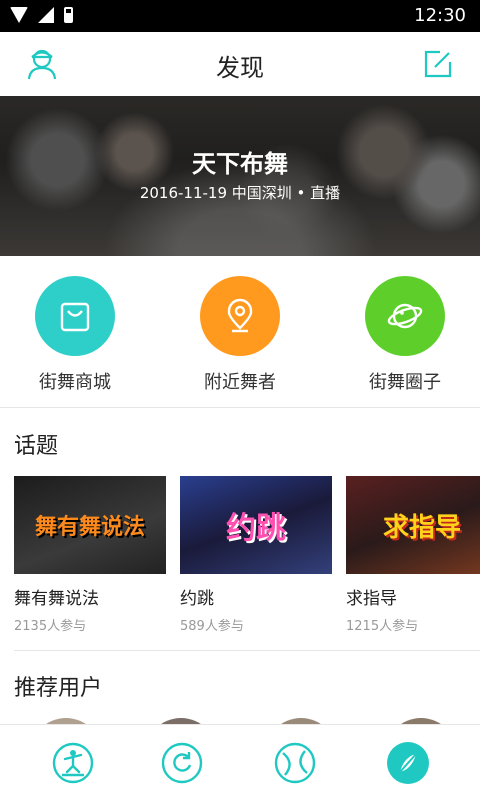 The width and height of the screenshot is (480, 800). What do you see at coordinates (50, 626) in the screenshot?
I see `topic-count: 2135人参与` at bounding box center [50, 626].